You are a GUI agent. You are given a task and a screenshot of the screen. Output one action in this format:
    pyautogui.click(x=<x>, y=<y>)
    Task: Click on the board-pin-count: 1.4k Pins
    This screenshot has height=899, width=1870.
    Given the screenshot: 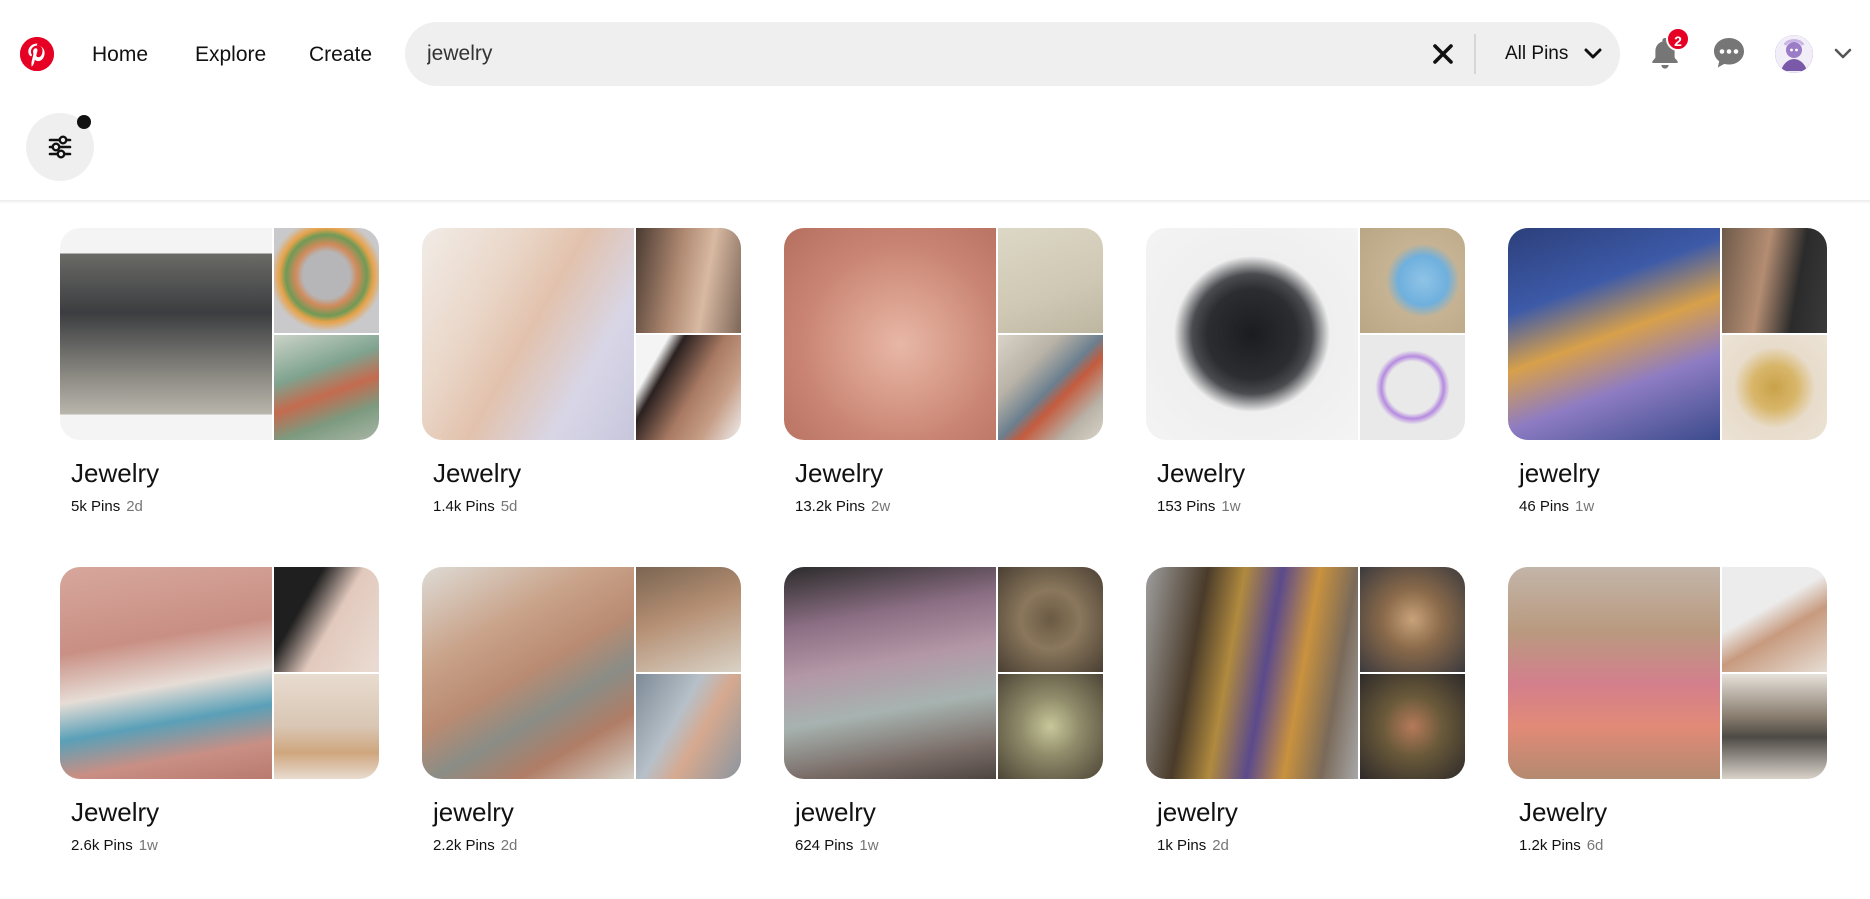 What is the action you would take?
    pyautogui.click(x=464, y=506)
    